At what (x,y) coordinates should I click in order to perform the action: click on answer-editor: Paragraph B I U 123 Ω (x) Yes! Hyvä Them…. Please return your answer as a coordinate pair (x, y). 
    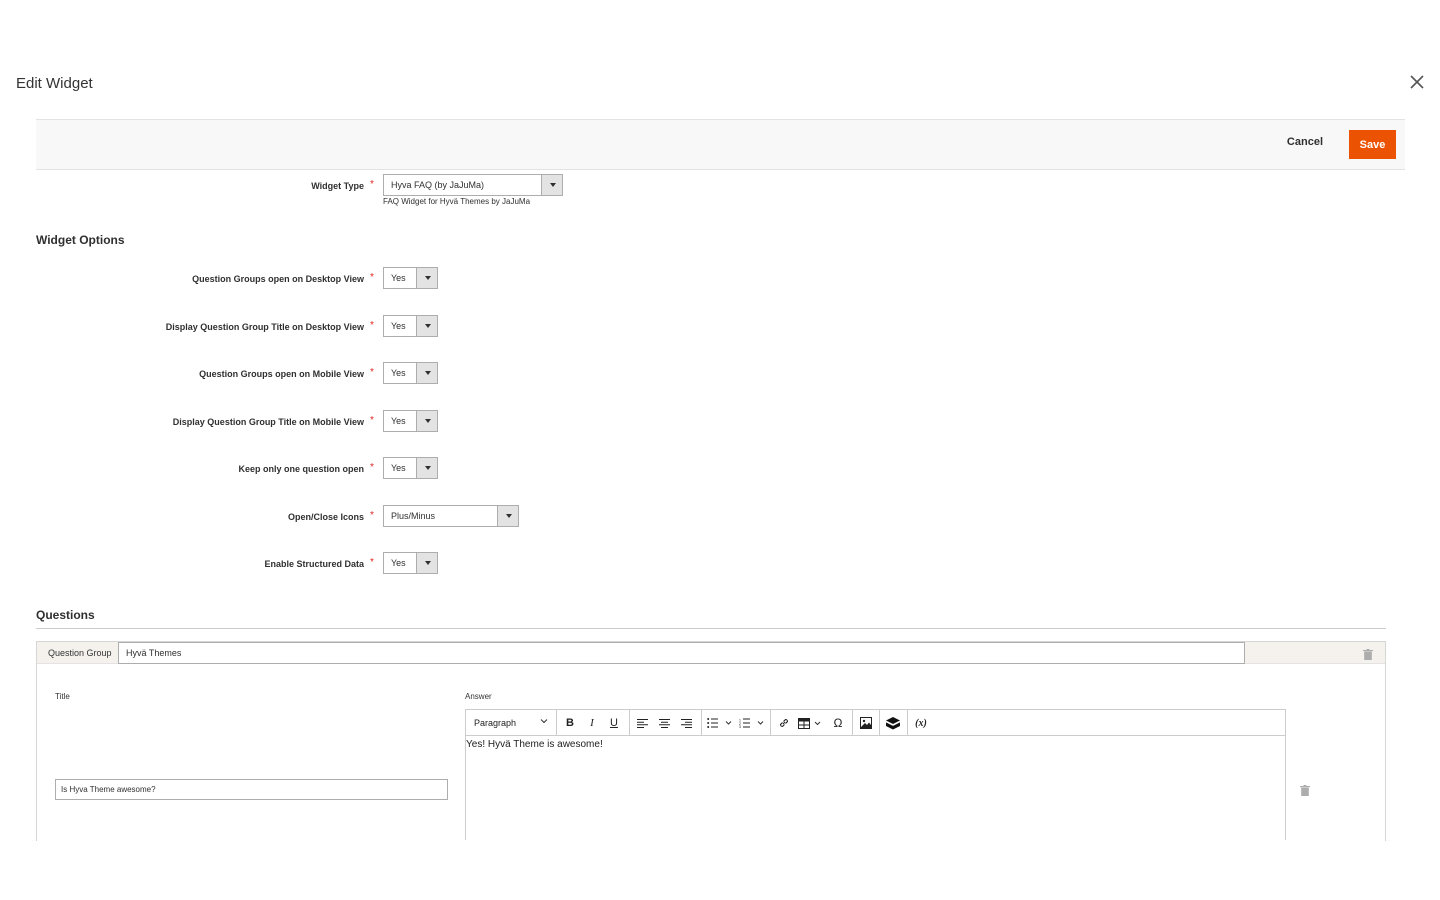
    Looking at the image, I should click on (875, 774).